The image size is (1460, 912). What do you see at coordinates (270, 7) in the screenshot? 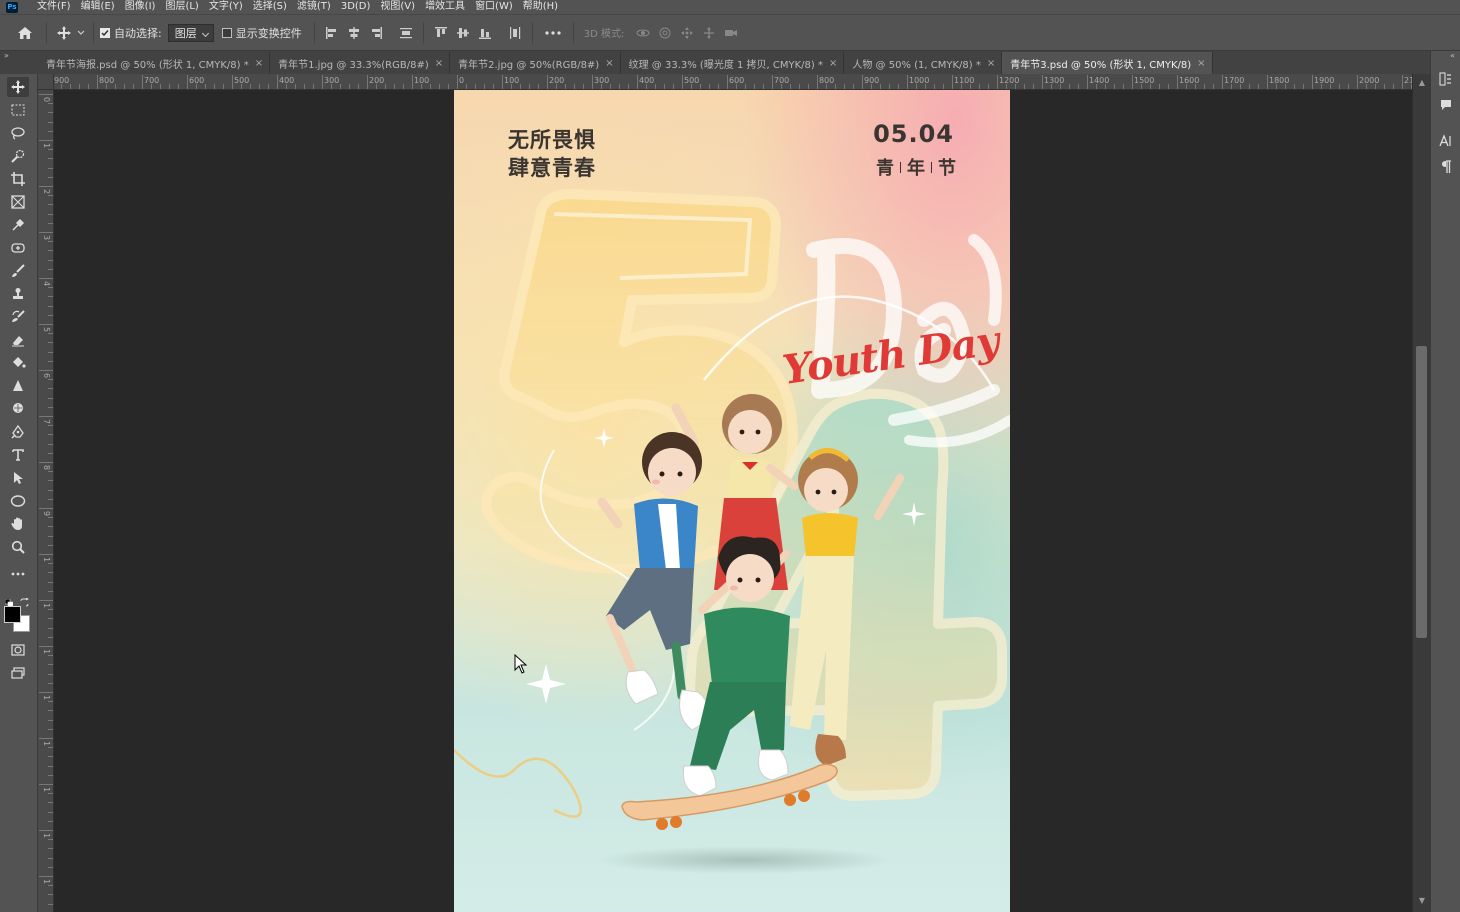
I see `menu-select: 选择(S)` at bounding box center [270, 7].